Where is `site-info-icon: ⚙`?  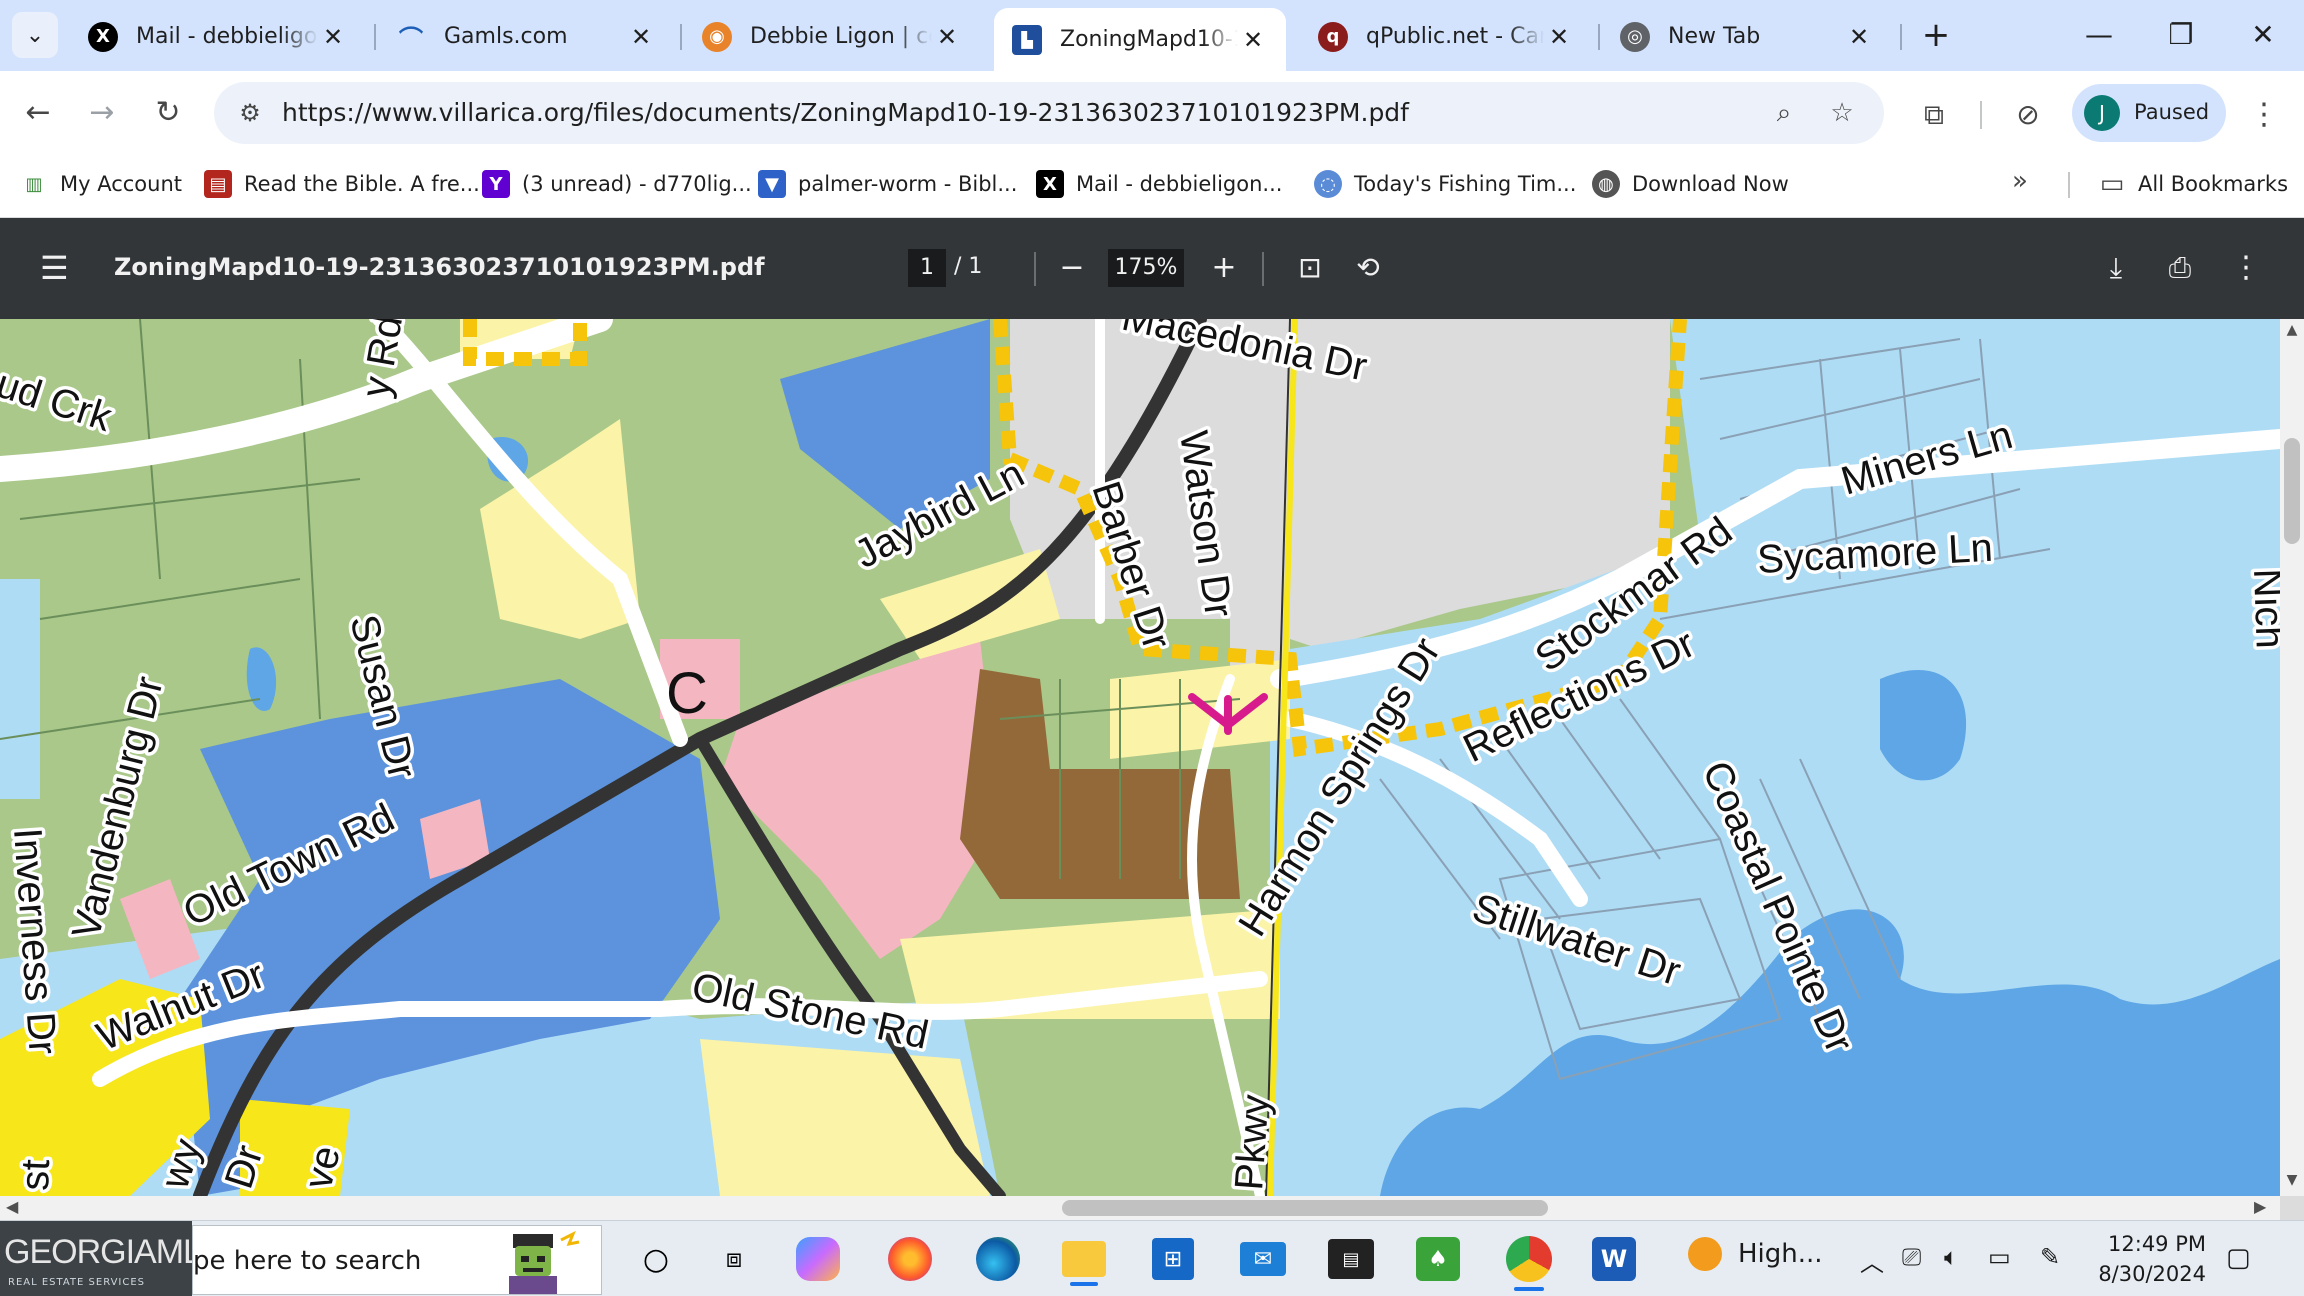 site-info-icon: ⚙ is located at coordinates (250, 113).